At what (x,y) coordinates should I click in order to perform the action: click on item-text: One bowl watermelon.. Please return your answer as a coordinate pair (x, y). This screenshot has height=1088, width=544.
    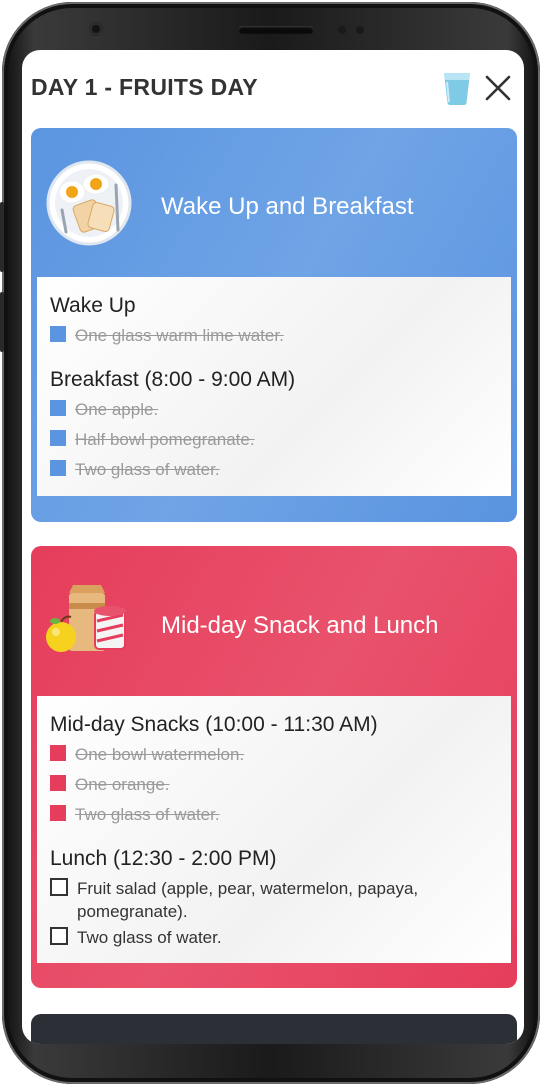
    Looking at the image, I should click on (160, 754).